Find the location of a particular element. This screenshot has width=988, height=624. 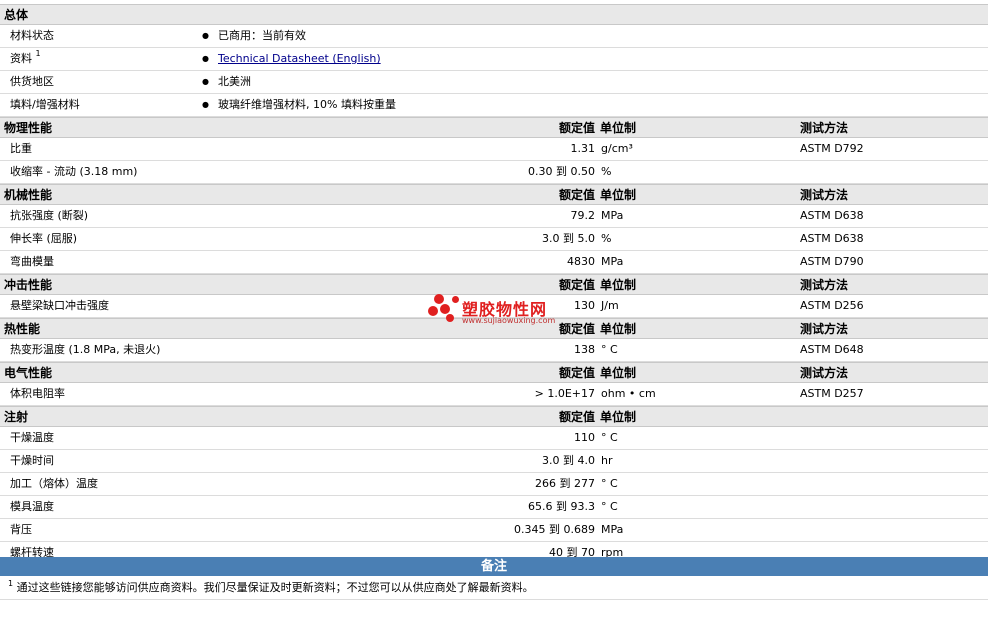

property-label: 填料/增强材料 is located at coordinates (45, 105).